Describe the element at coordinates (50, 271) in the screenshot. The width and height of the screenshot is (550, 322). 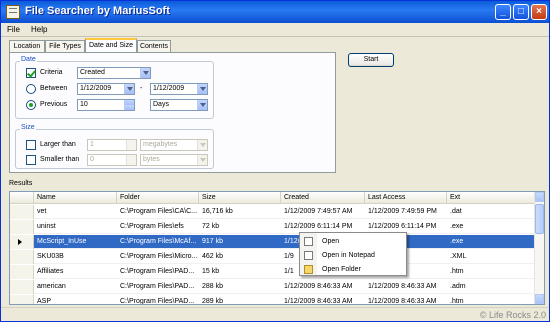
I see `cell-name: Affiliates` at that location.